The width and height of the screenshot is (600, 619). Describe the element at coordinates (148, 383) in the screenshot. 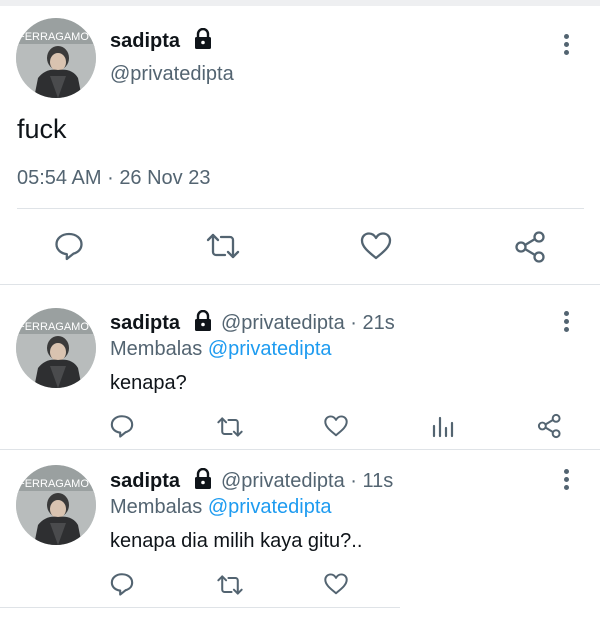

I see `tweet-text: kenapa?` at that location.